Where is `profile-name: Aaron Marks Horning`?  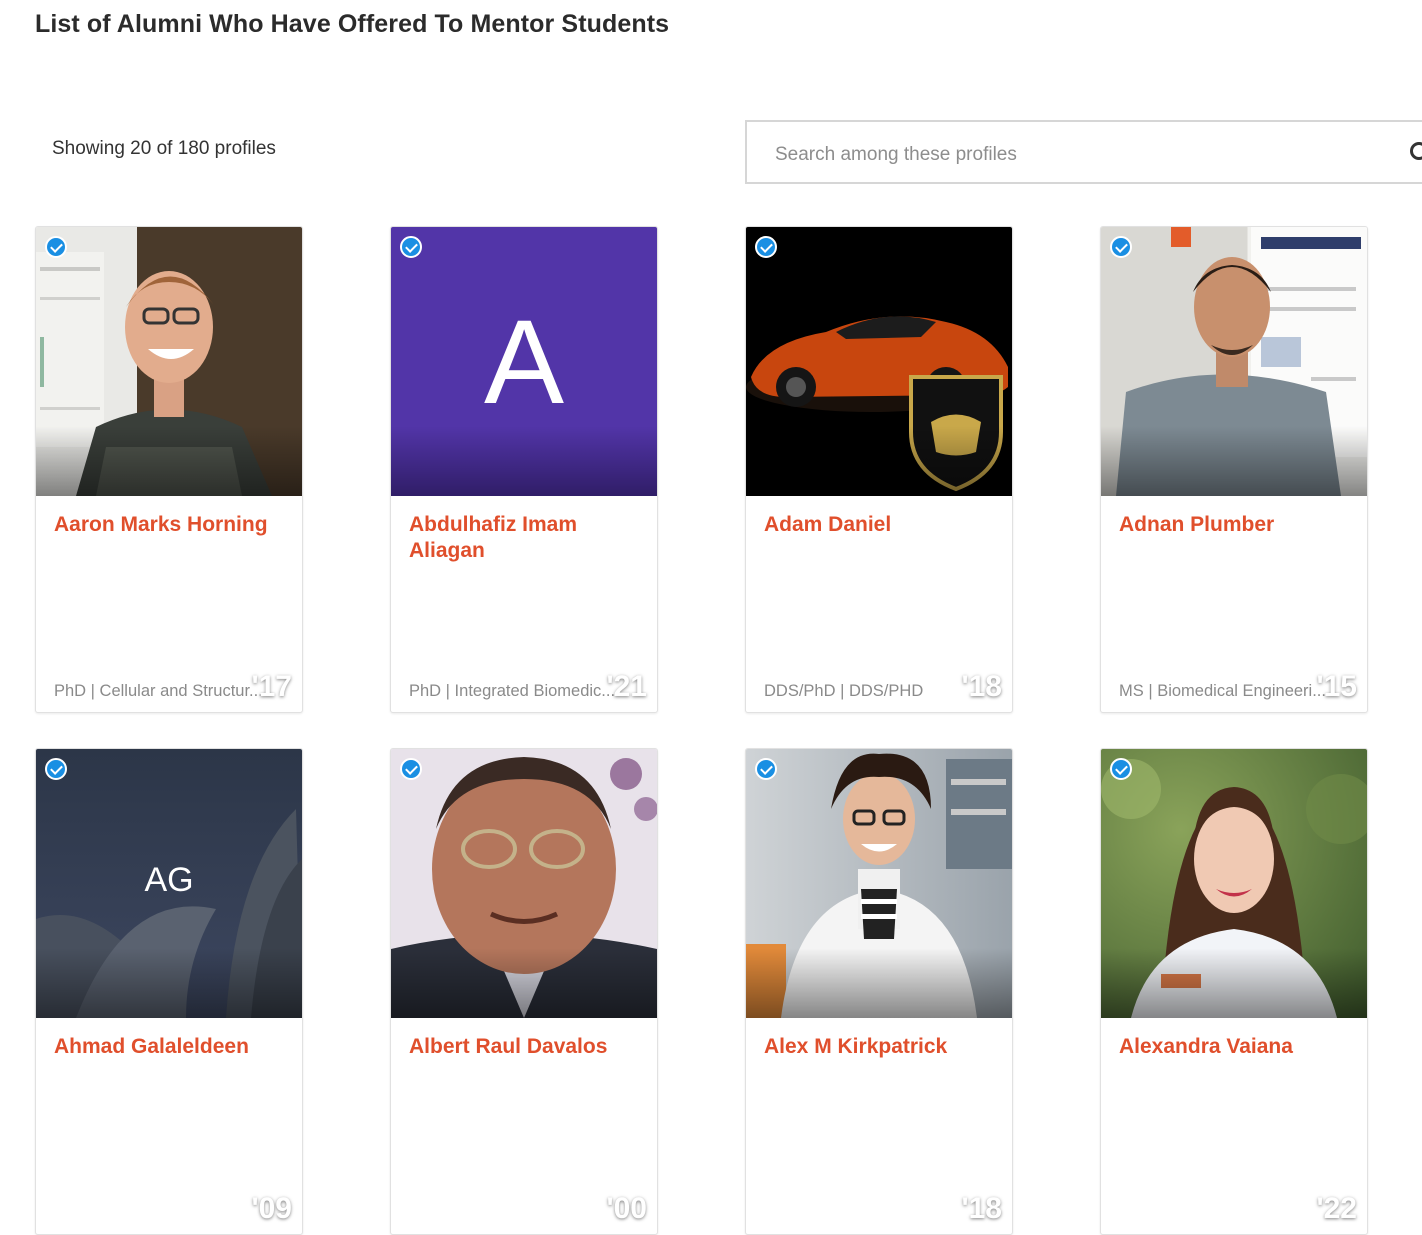
profile-name: Aaron Marks Horning is located at coordinates (171, 525).